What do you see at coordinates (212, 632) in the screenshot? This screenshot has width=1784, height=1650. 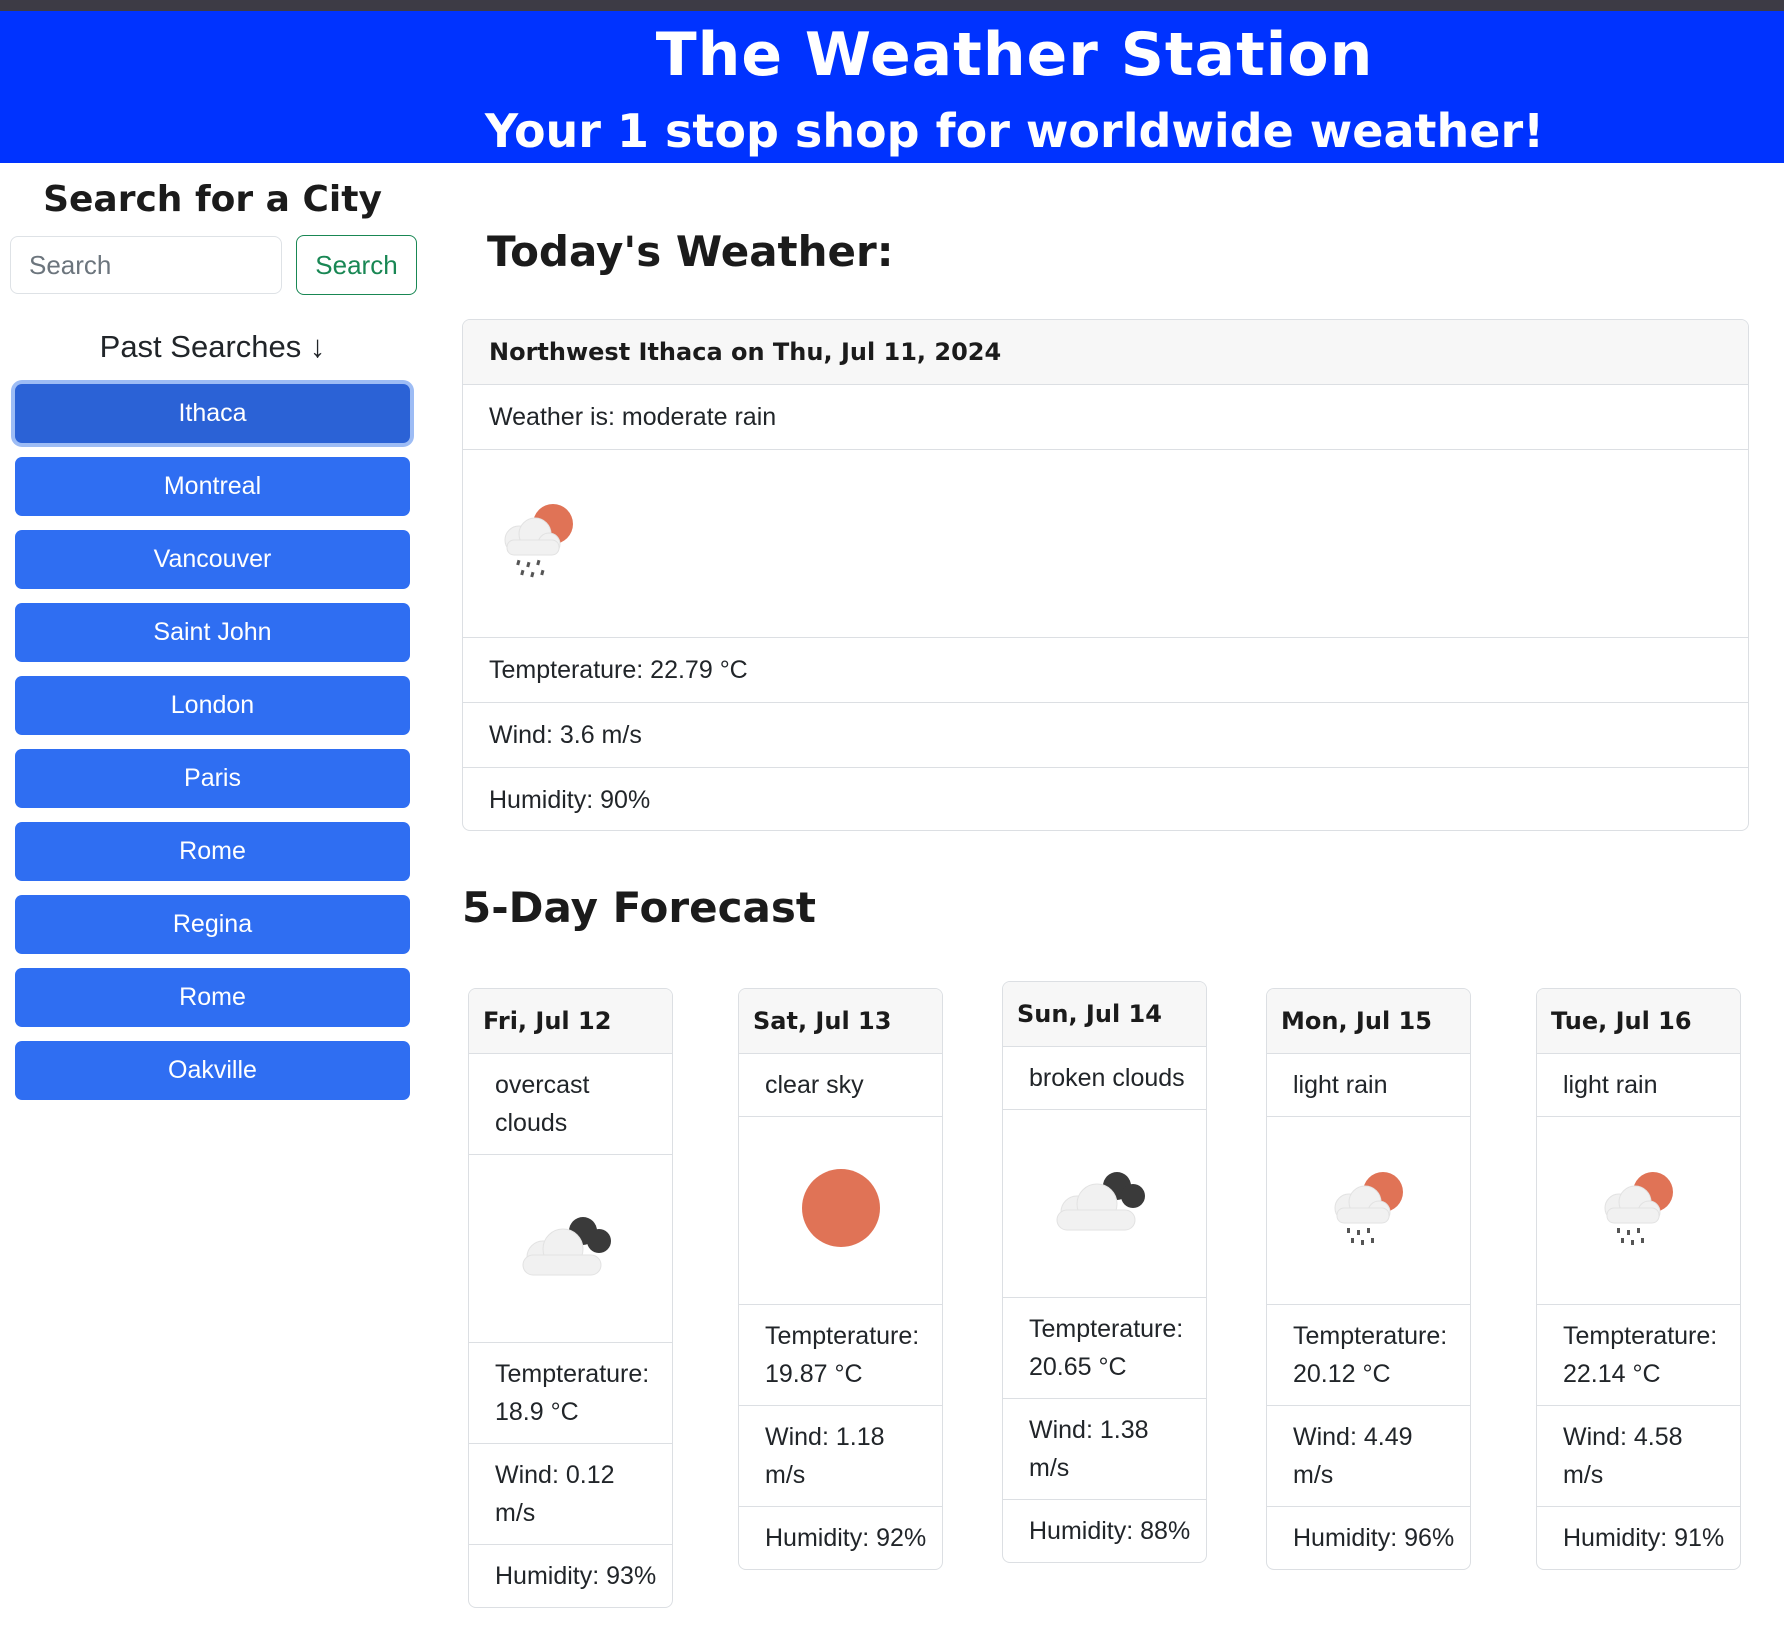 I see `past-search-saint-john: Saint John` at bounding box center [212, 632].